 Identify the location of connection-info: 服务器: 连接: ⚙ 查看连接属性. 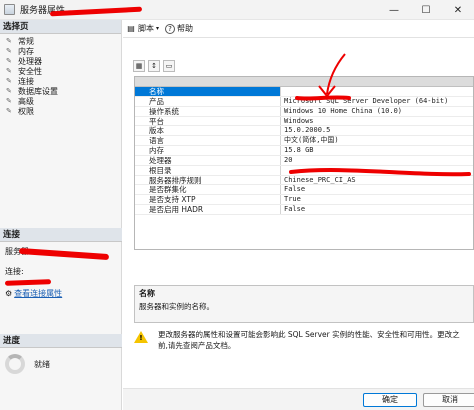
(60, 272).